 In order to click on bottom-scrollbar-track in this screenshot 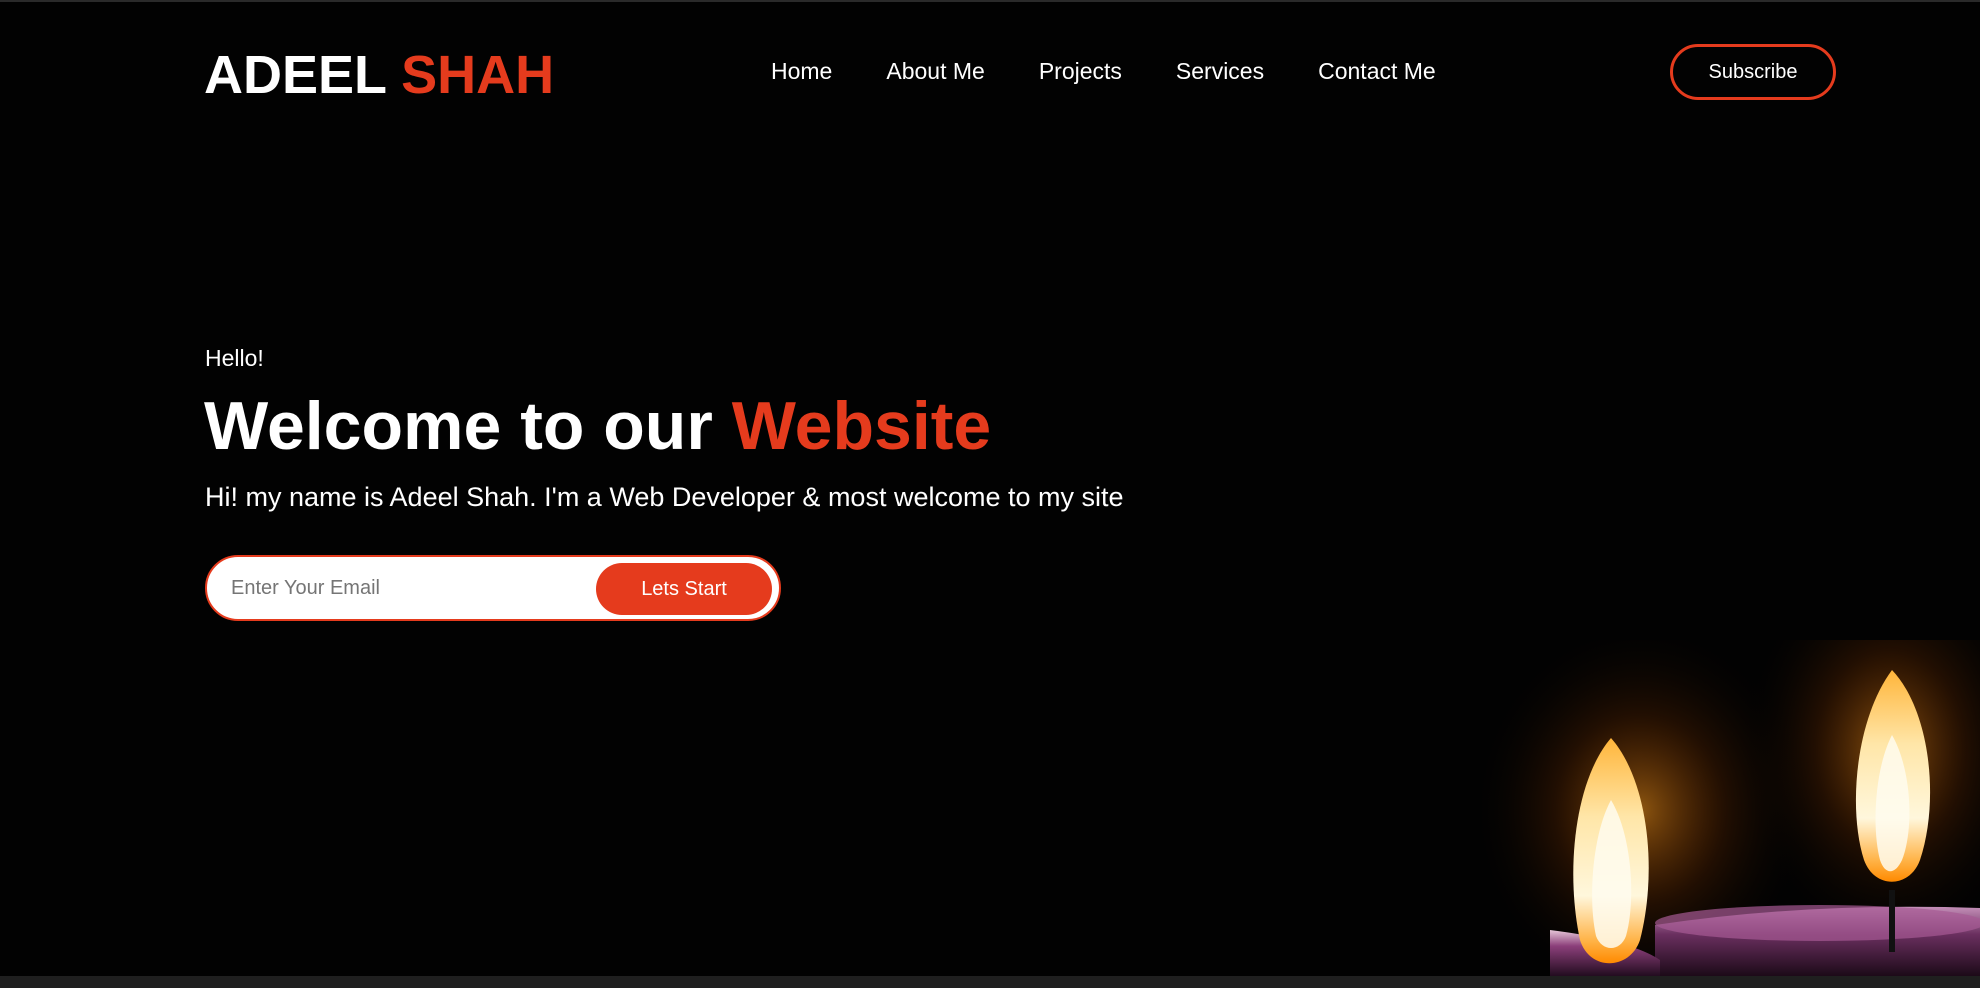, I will do `click(990, 982)`.